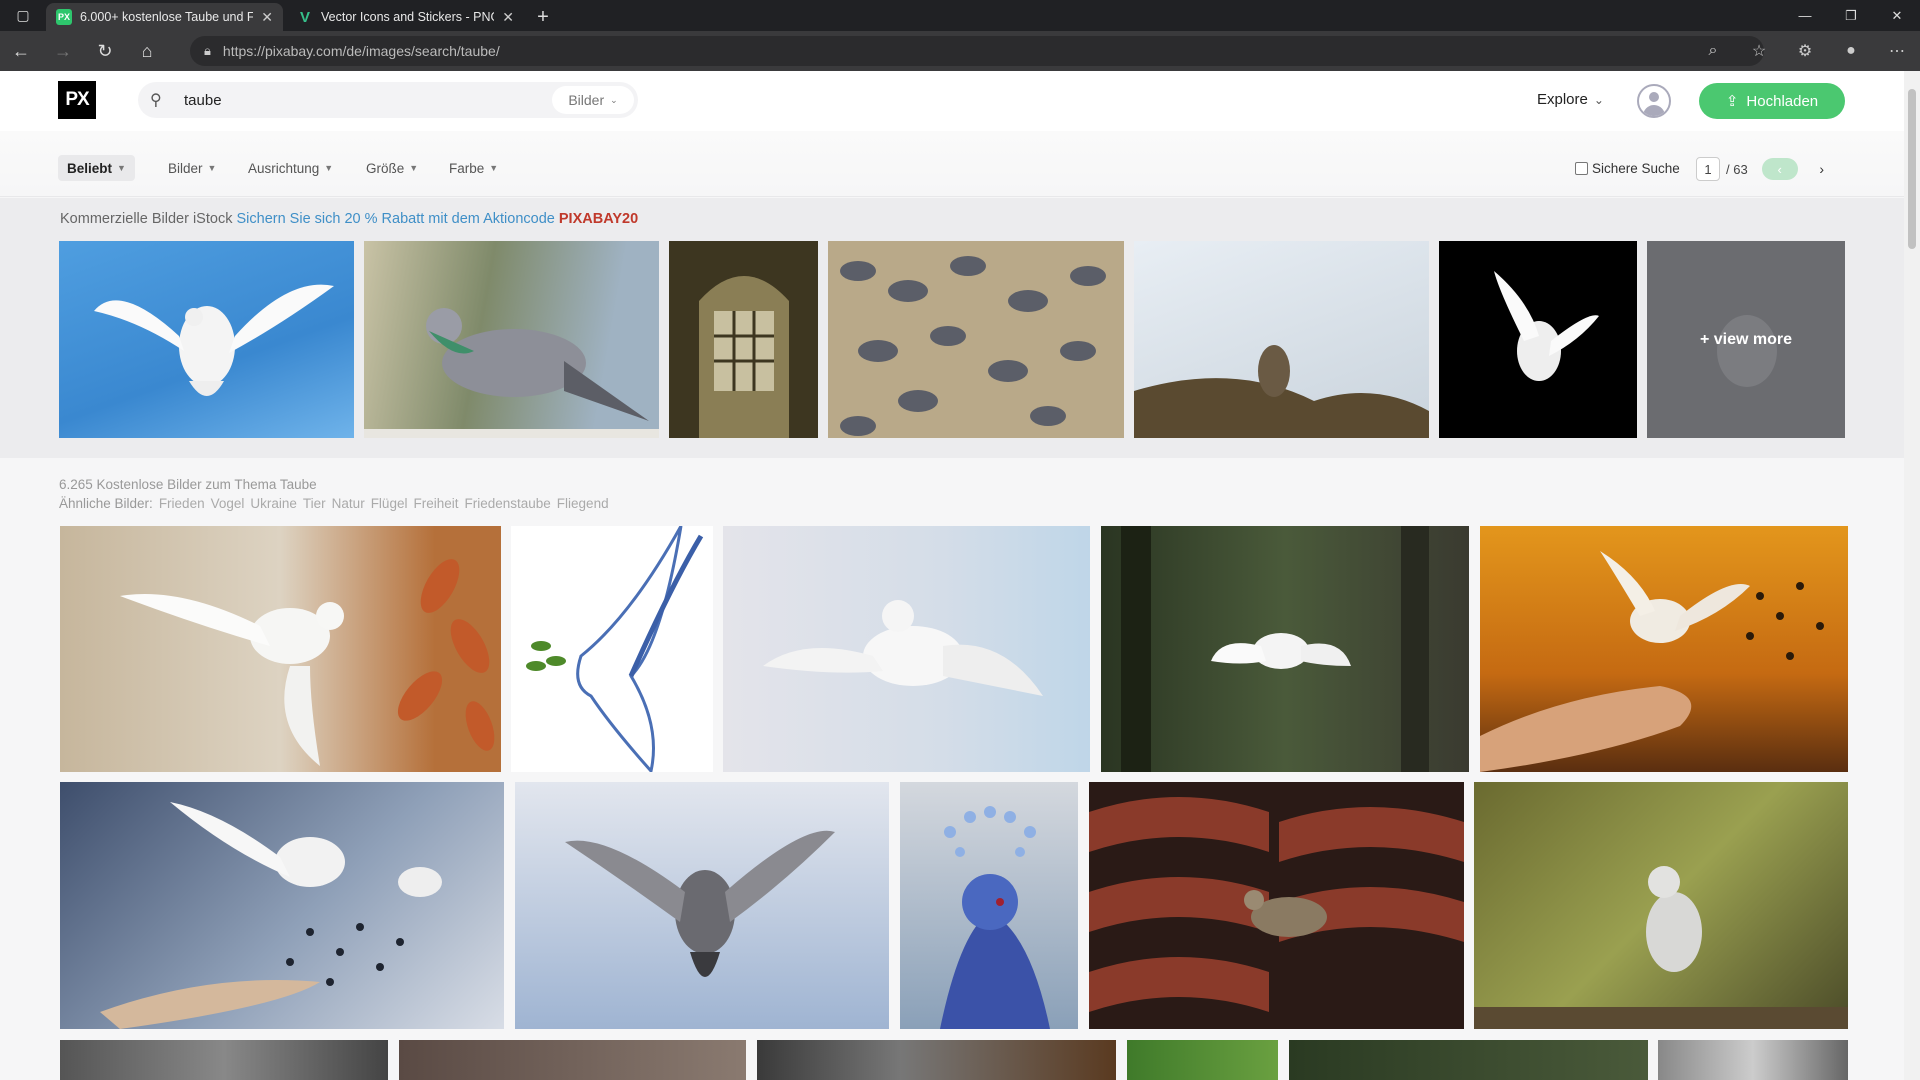 This screenshot has height=1080, width=1920. I want to click on back-icon: ←, so click(21, 51).